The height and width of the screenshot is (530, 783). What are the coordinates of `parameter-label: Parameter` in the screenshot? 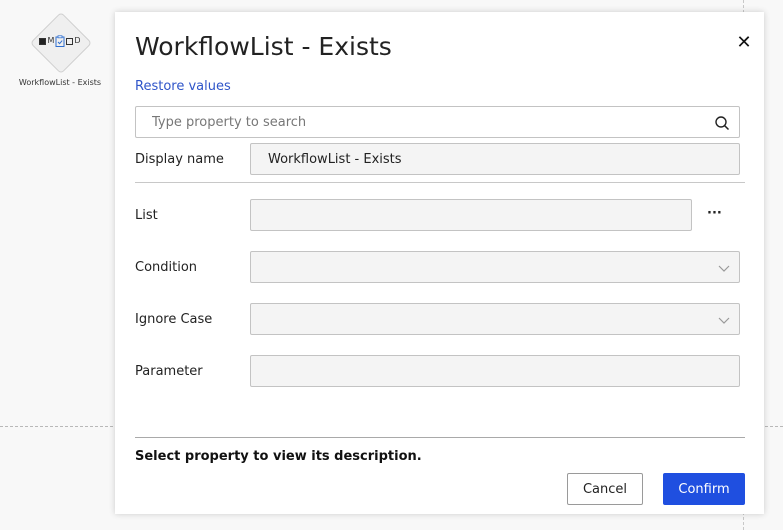 It's located at (169, 371).